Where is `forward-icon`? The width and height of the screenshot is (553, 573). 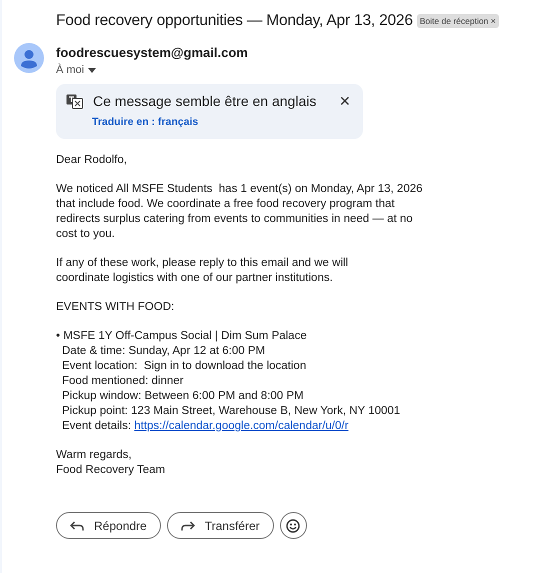 forward-icon is located at coordinates (187, 525).